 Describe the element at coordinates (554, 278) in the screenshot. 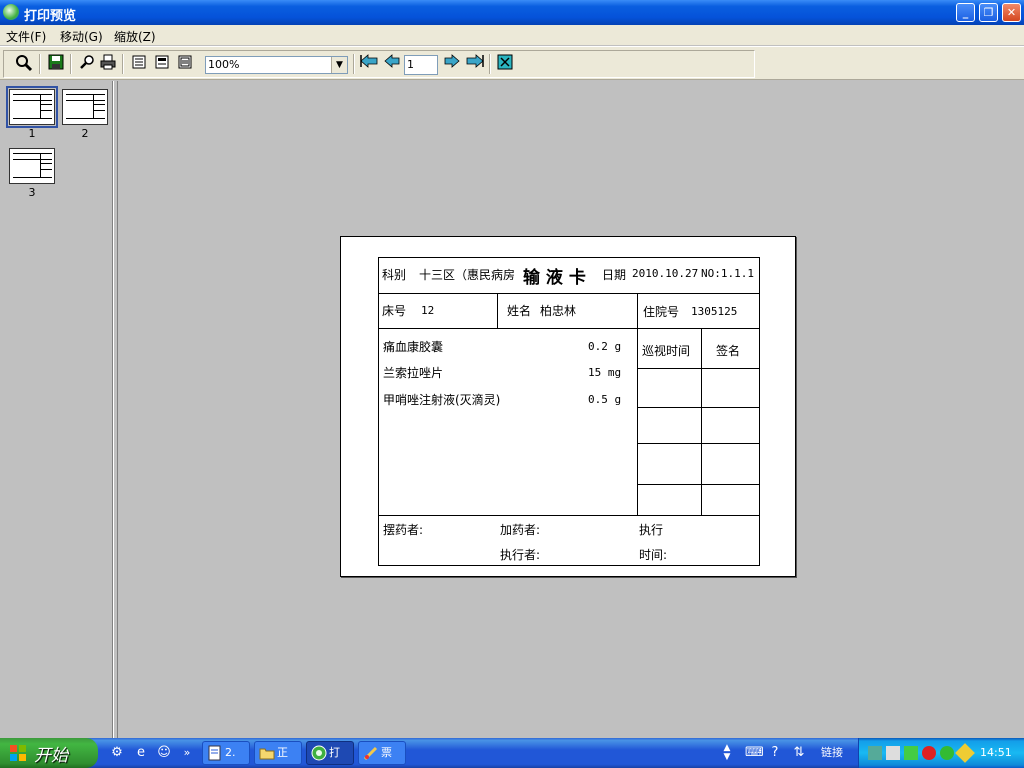

I see `card-title: 输 液 卡` at that location.